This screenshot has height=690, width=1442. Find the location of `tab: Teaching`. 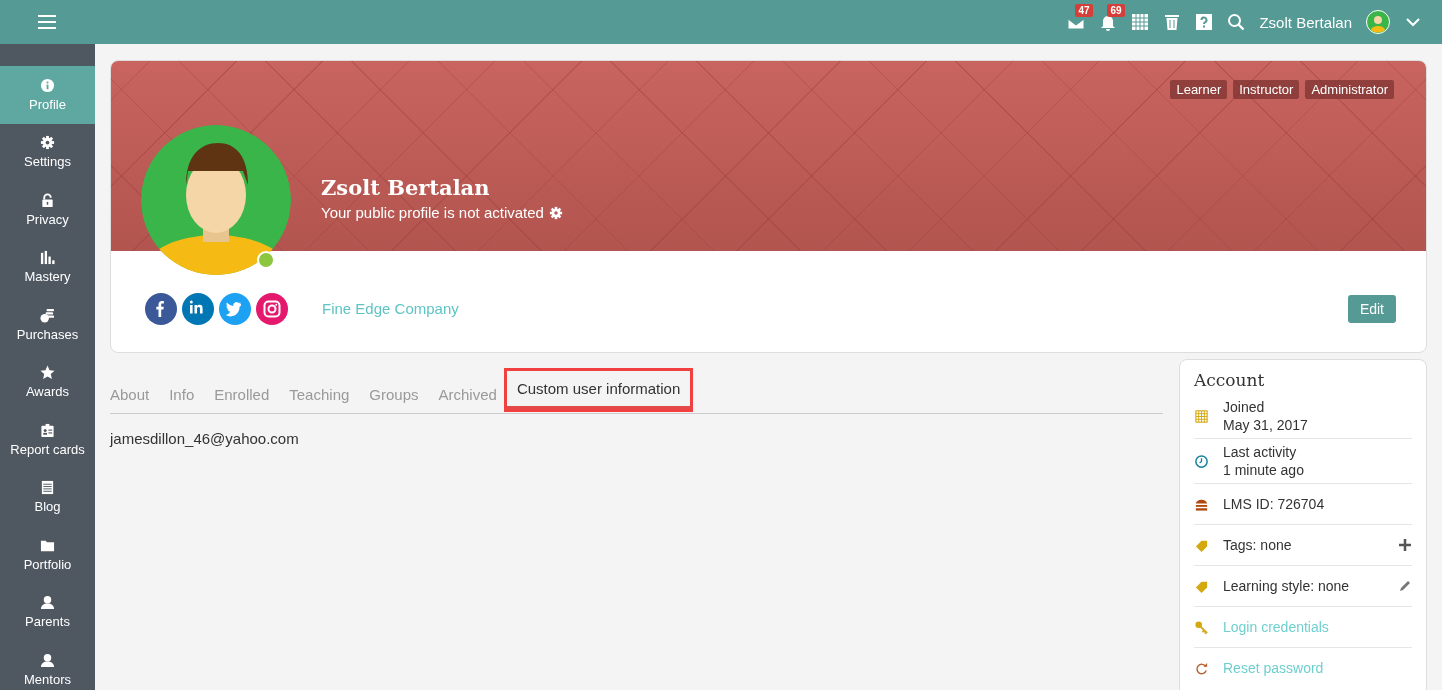

tab: Teaching is located at coordinates (319, 394).